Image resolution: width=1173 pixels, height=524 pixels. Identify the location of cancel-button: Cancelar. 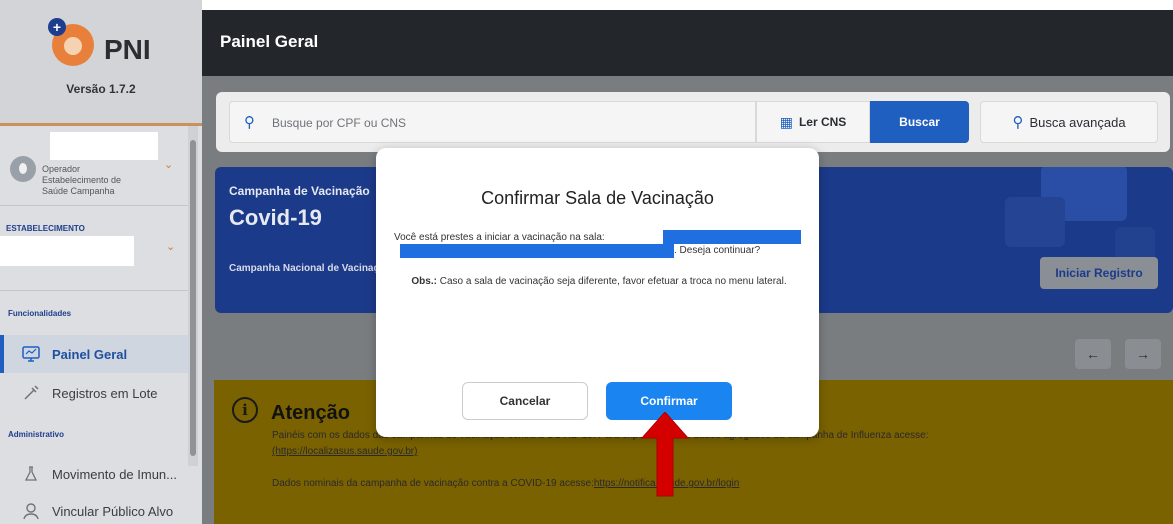
(525, 401).